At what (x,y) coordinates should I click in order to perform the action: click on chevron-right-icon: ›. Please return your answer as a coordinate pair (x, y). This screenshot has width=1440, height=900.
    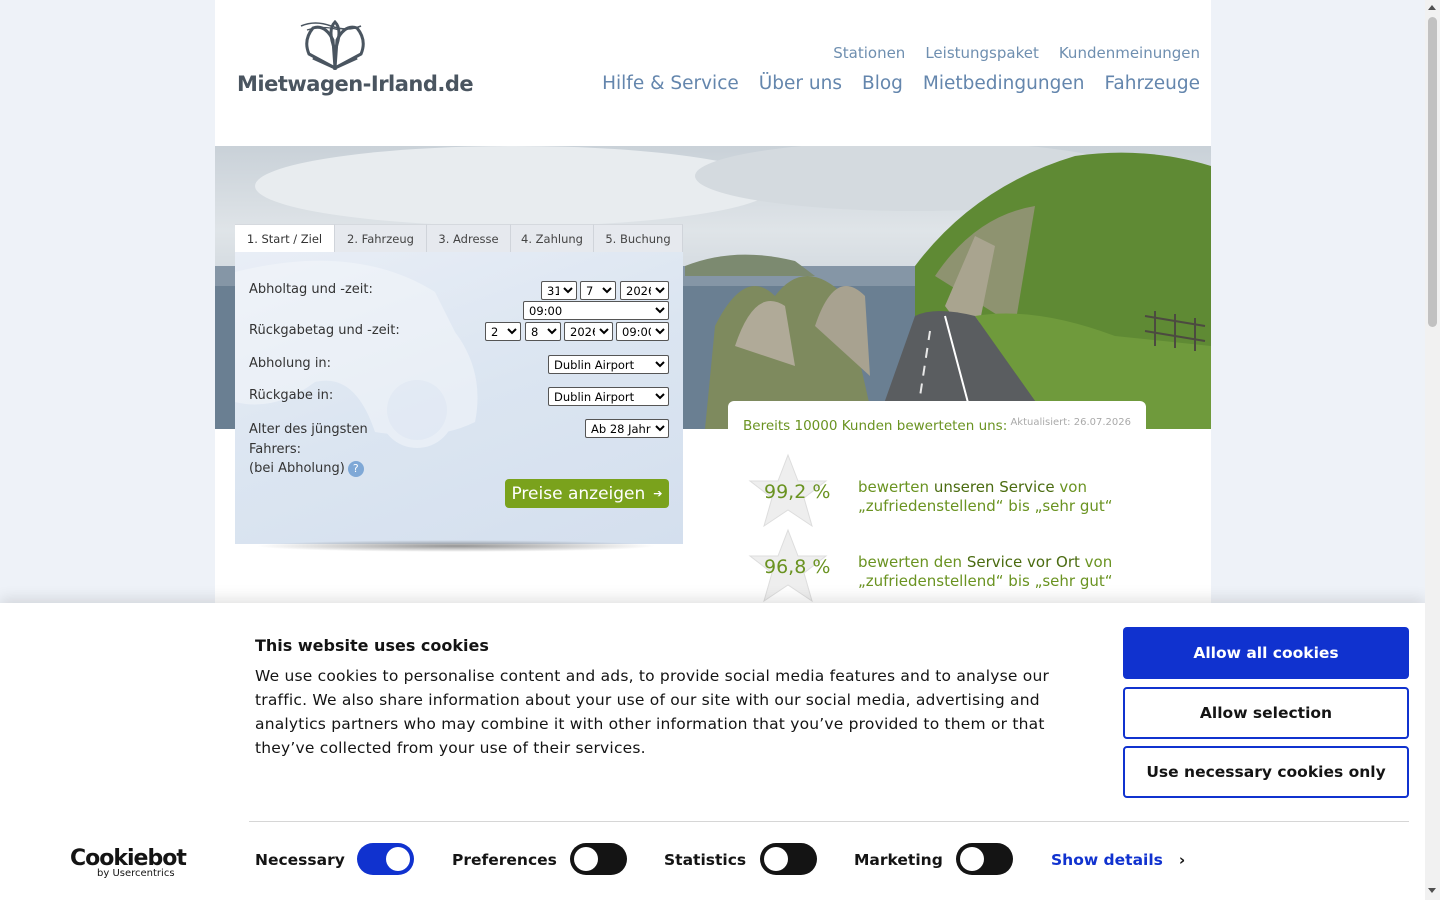
    Looking at the image, I should click on (1182, 860).